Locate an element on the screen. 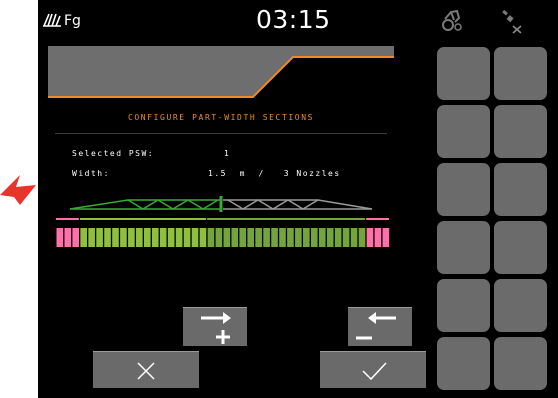 Image resolution: width=558 pixels, height=398 pixels. checkmark-icon is located at coordinates (374, 371).